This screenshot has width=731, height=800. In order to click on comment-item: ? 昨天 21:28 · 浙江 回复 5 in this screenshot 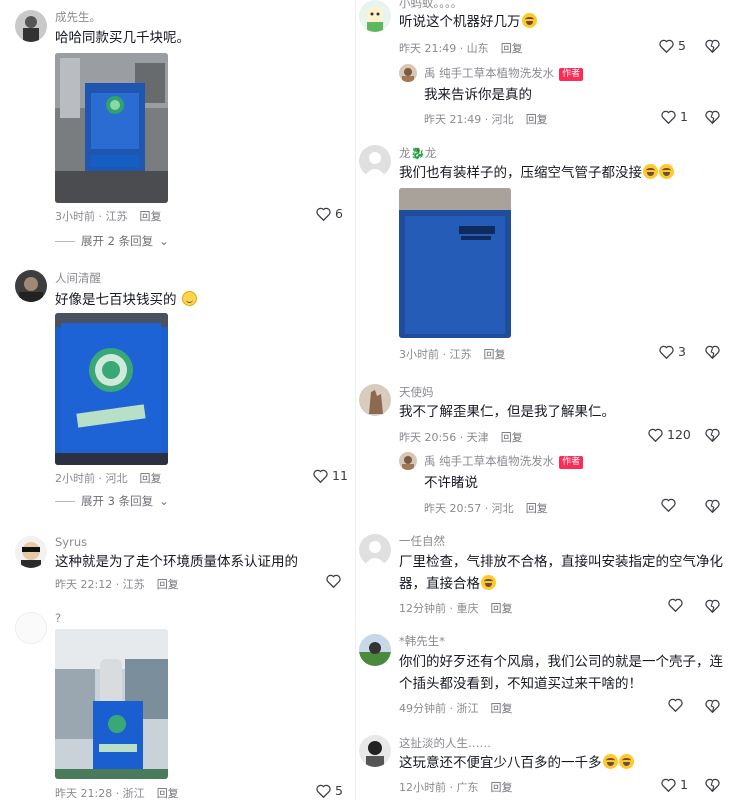, I will do `click(178, 704)`.